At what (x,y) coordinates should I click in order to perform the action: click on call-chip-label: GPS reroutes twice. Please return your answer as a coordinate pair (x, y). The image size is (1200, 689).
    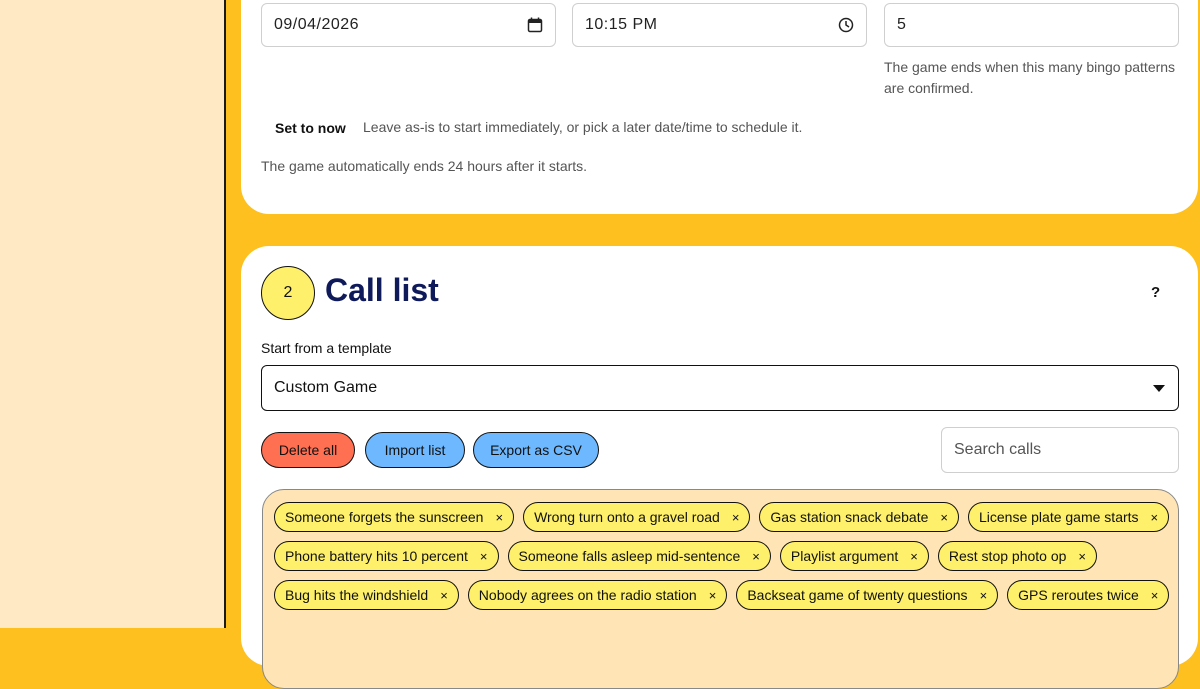
    Looking at the image, I should click on (1078, 595).